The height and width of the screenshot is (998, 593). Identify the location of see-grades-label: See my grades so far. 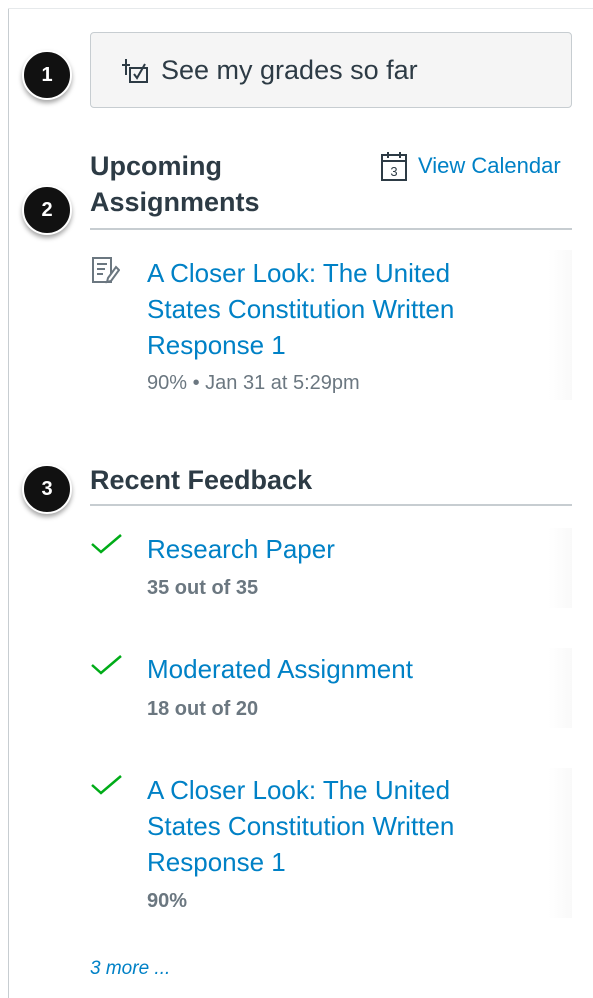
(289, 69).